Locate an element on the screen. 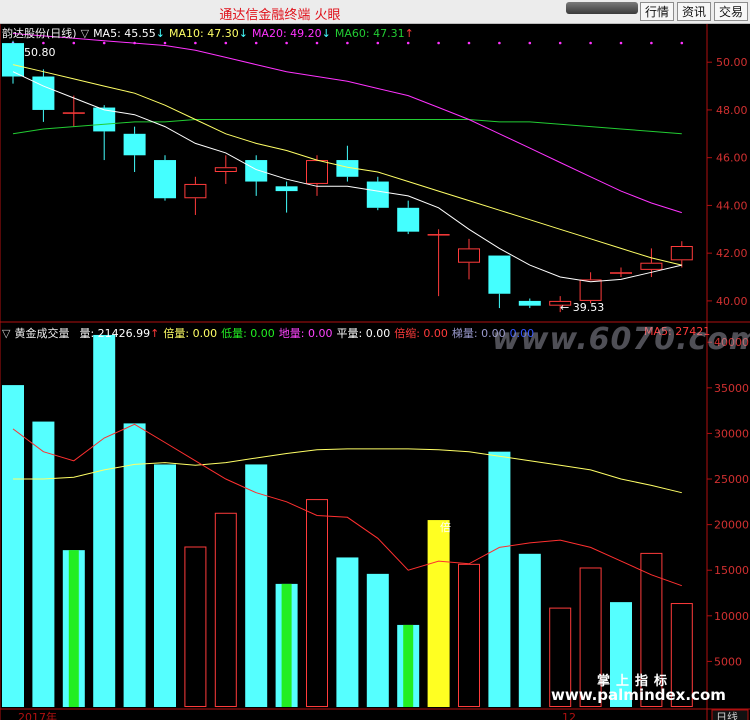  price-tick-label: 48.00 is located at coordinates (732, 110).